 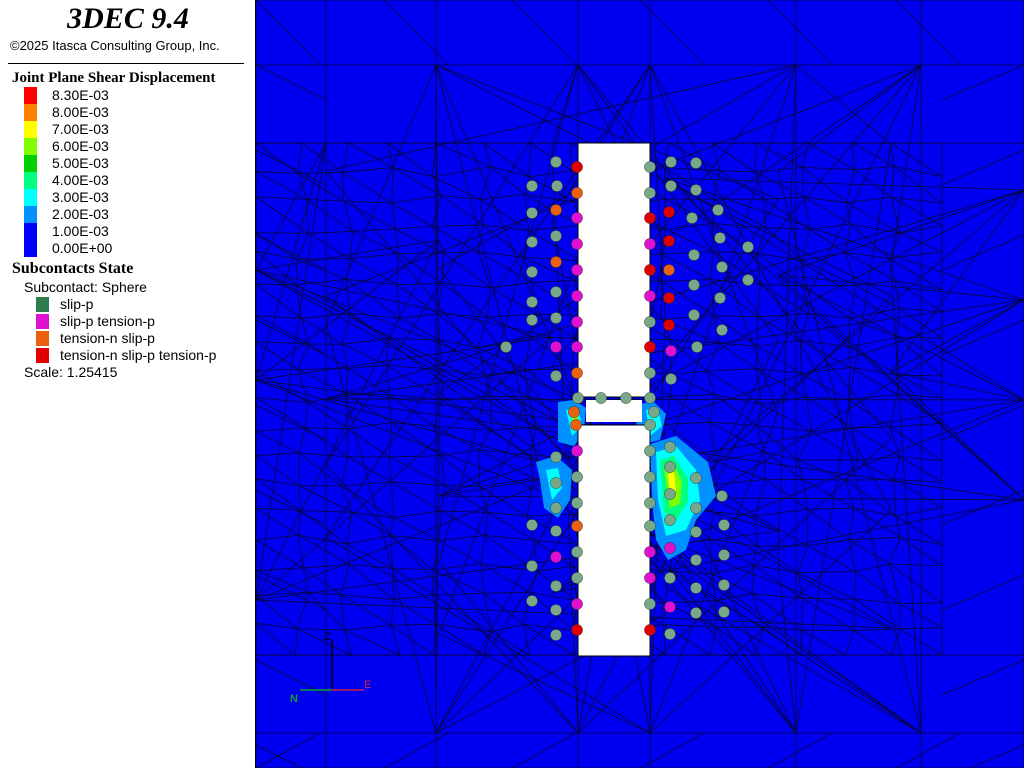 I want to click on subcontacts-legend-title: Subcontacts State, so click(x=72, y=269).